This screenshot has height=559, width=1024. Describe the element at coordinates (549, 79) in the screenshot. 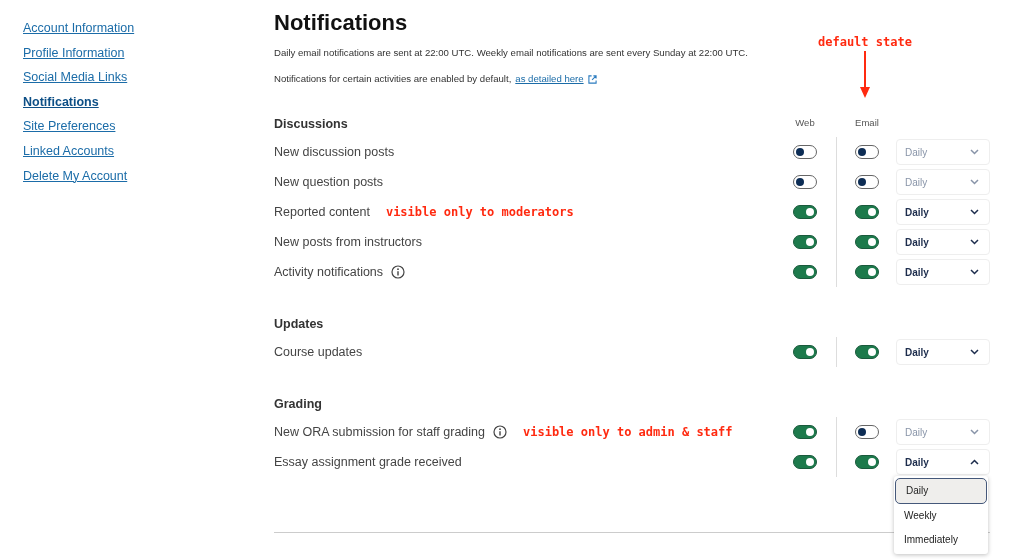

I see `details-link: as detailed here` at that location.